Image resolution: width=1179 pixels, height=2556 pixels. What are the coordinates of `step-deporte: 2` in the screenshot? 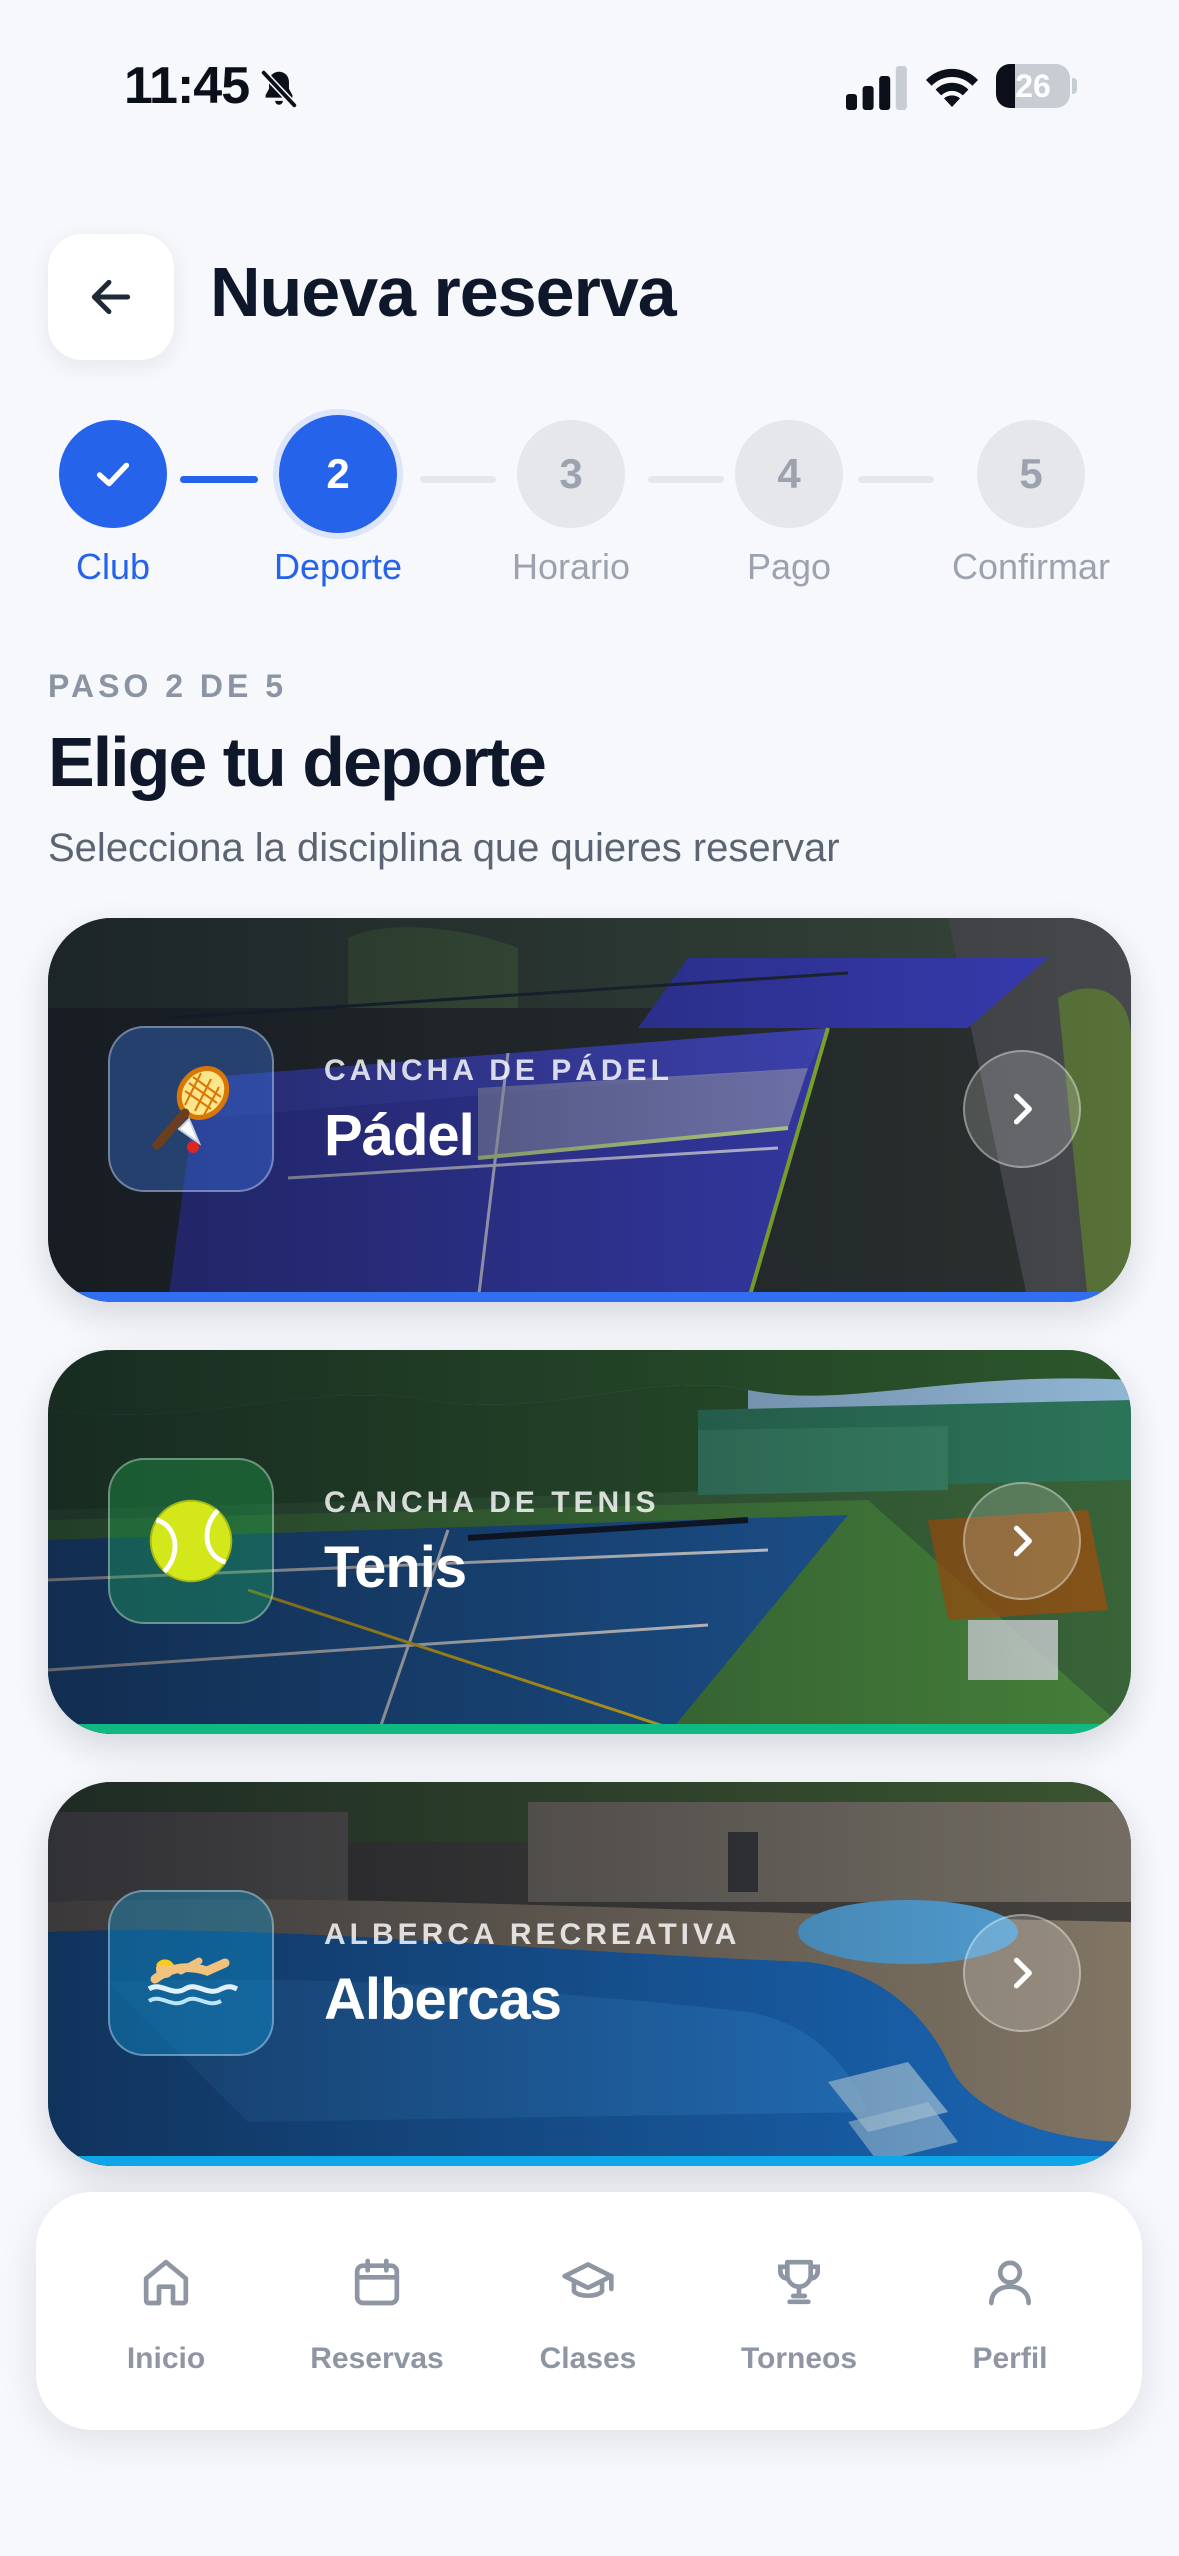 It's located at (338, 474).